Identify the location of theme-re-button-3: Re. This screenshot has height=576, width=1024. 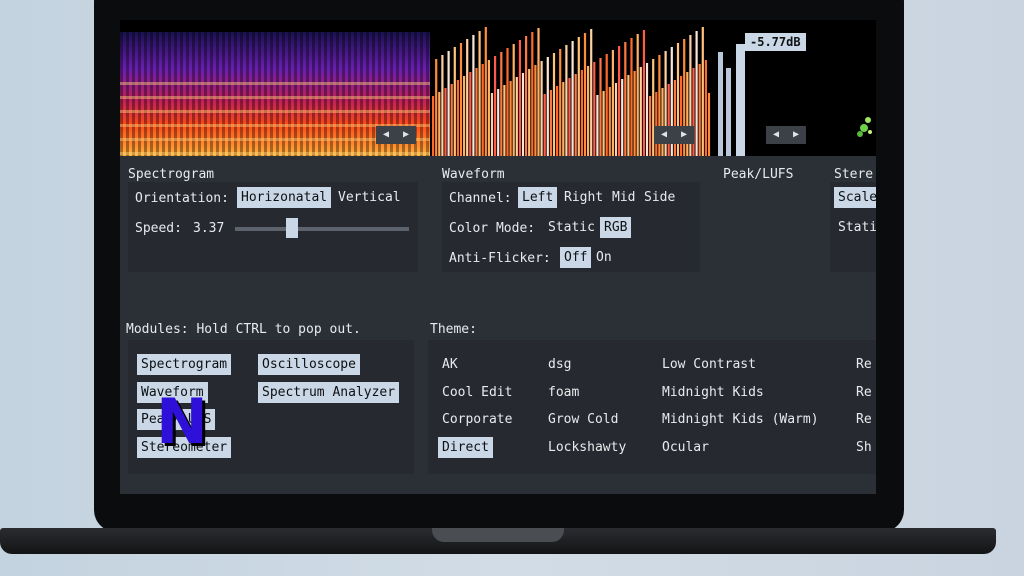
(864, 419).